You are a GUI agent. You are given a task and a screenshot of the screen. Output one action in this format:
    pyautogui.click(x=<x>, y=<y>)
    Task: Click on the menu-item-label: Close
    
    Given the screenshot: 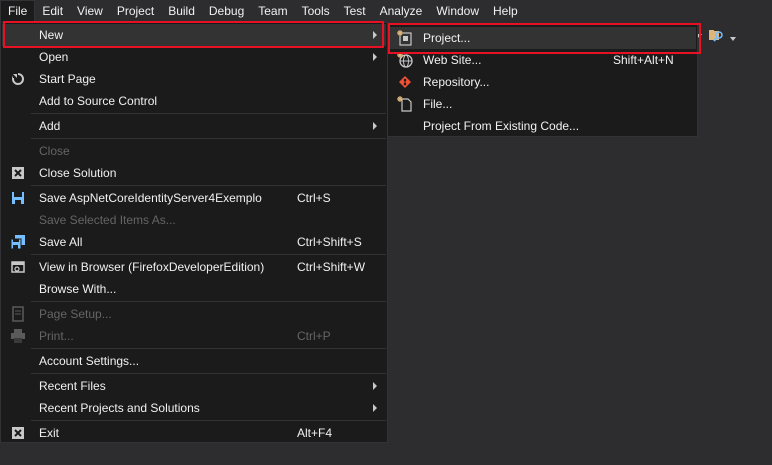 What is the action you would take?
    pyautogui.click(x=54, y=151)
    